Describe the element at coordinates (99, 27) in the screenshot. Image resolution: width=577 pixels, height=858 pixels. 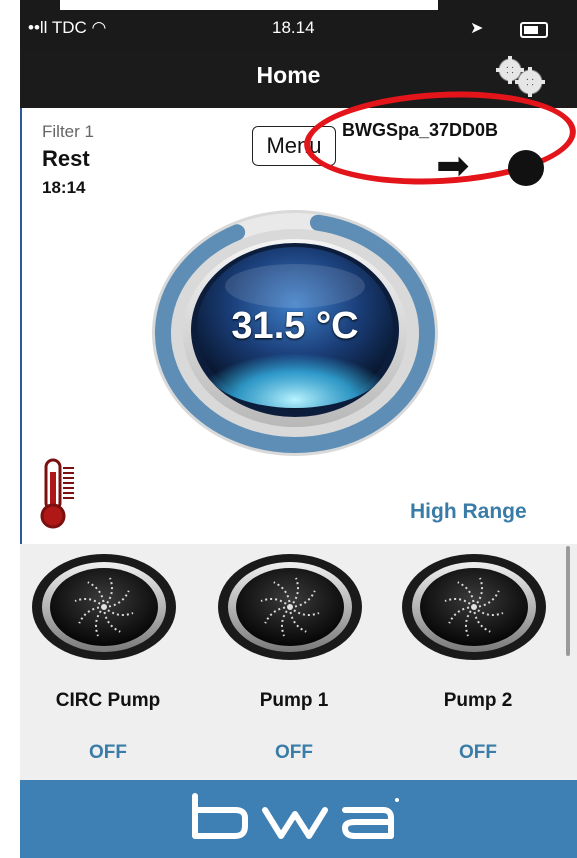
I see `wifi-icon: ◠` at that location.